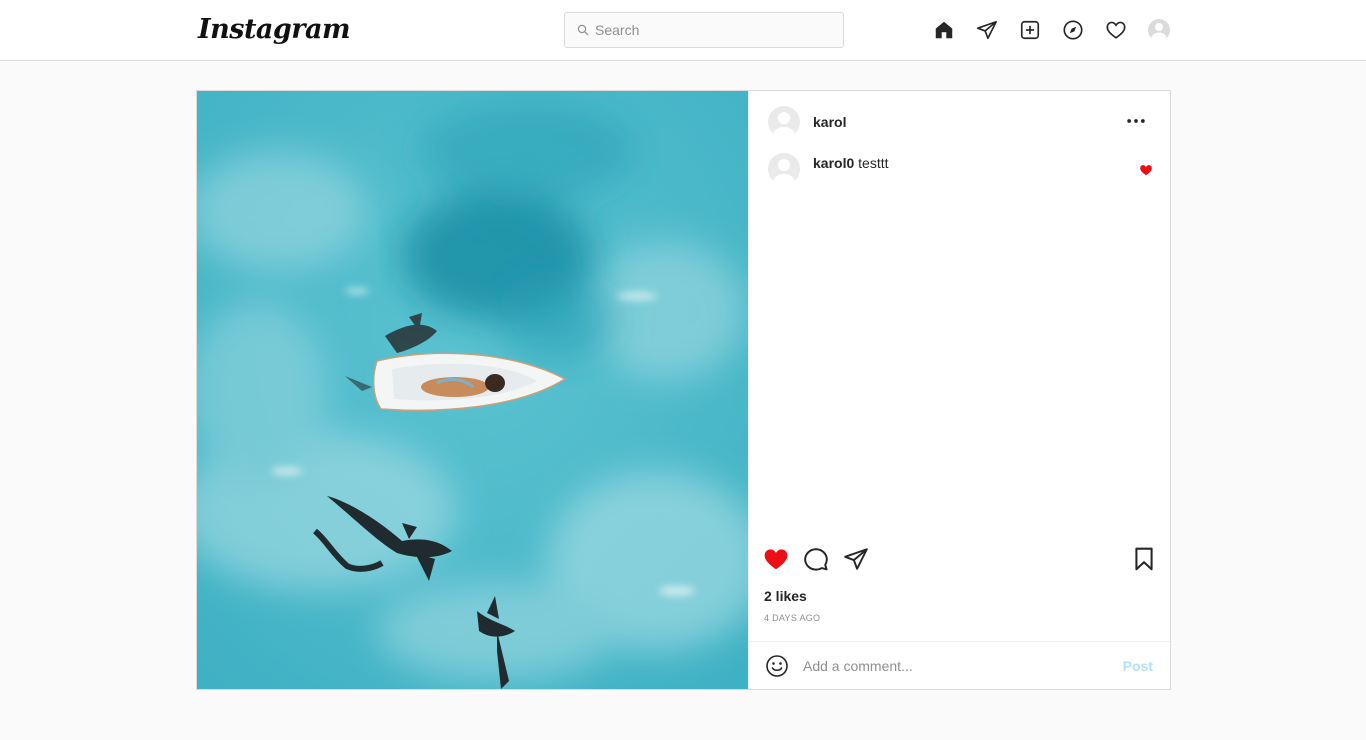 The image size is (1366, 740). I want to click on avatar, so click(1159, 30).